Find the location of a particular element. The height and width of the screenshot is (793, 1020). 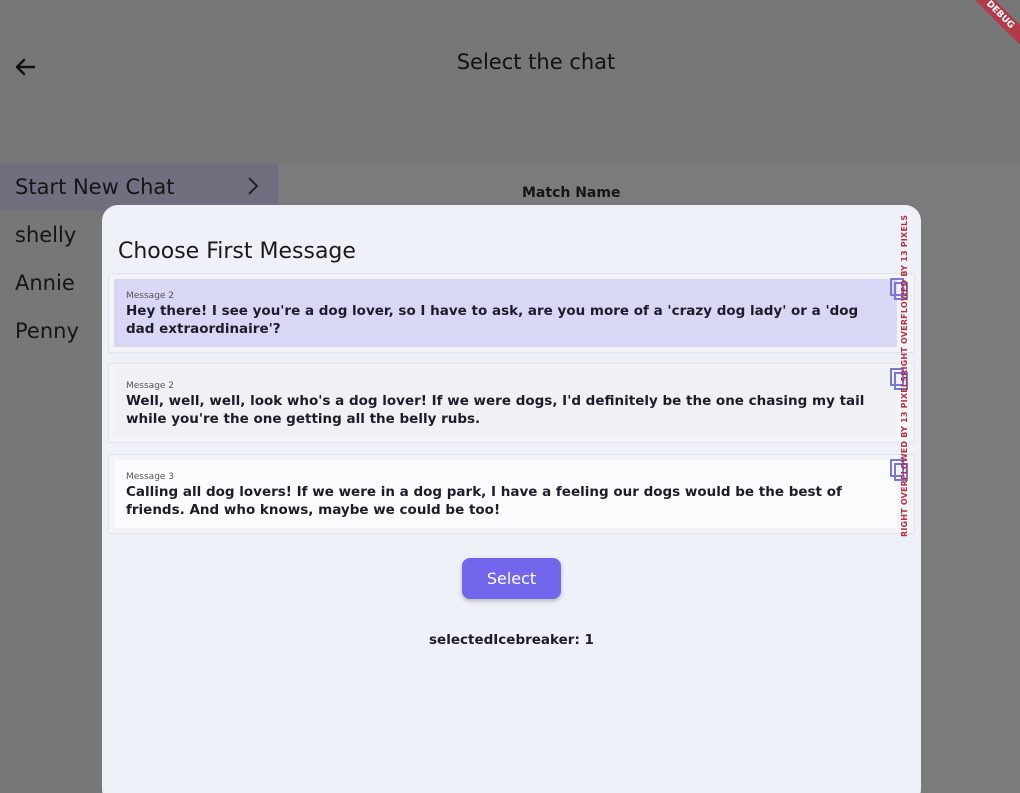

selected-icebreaker-status: selectedIcebreaker: 1 is located at coordinates (511, 640).